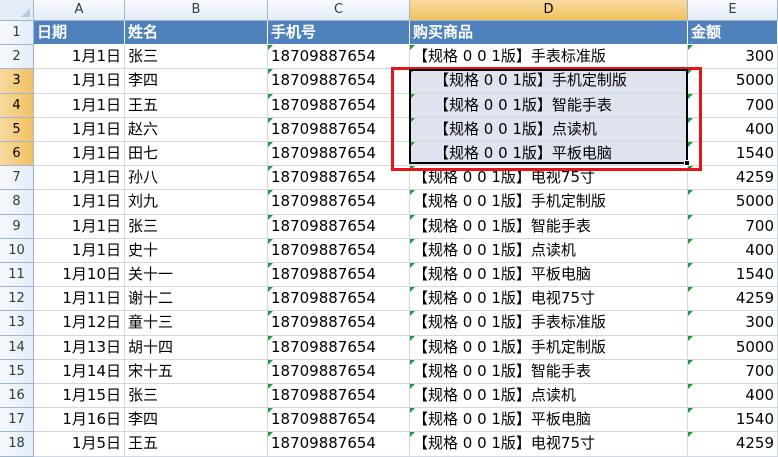  I want to click on row-header-5: 5, so click(17, 129).